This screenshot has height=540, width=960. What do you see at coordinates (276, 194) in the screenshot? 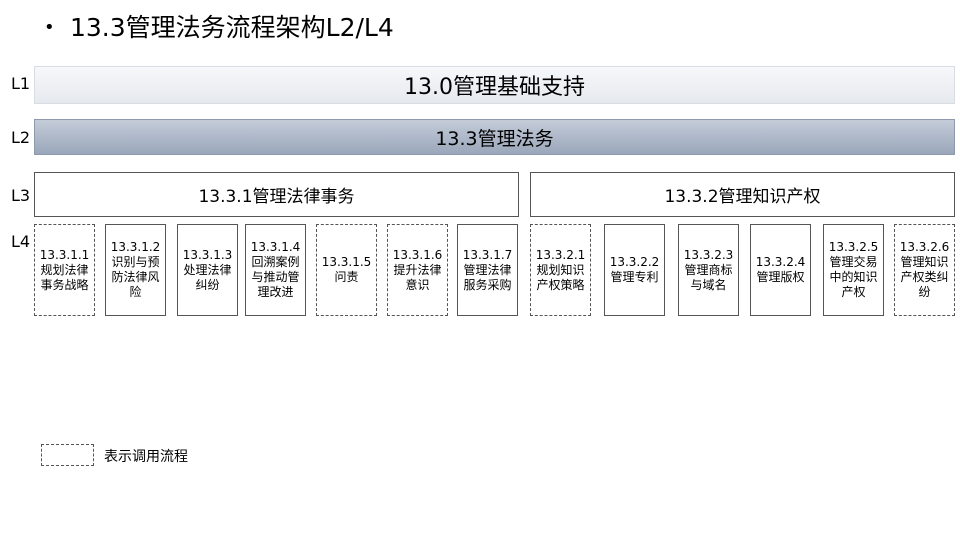
I see `l3-process-legal-affairs: 13.3.1管理法律事务` at bounding box center [276, 194].